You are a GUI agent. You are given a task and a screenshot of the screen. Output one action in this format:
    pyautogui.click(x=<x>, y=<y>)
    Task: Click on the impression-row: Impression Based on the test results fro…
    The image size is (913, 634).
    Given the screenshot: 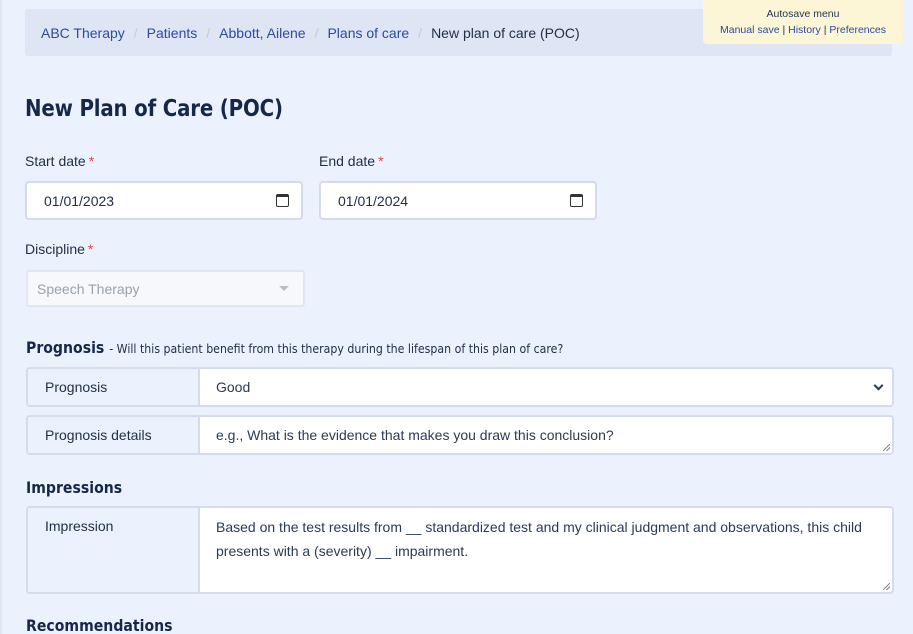 What is the action you would take?
    pyautogui.click(x=460, y=550)
    